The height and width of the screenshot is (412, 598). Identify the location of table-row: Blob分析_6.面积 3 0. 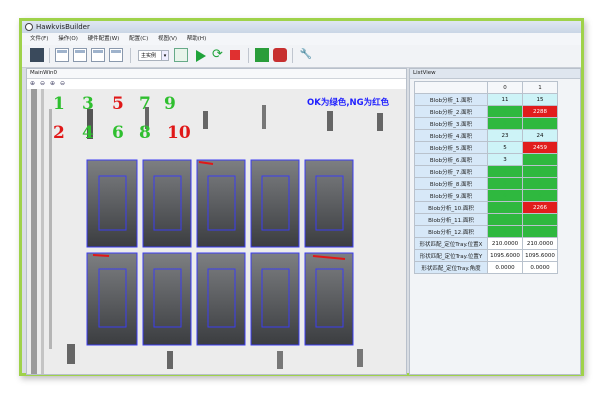
(486, 159).